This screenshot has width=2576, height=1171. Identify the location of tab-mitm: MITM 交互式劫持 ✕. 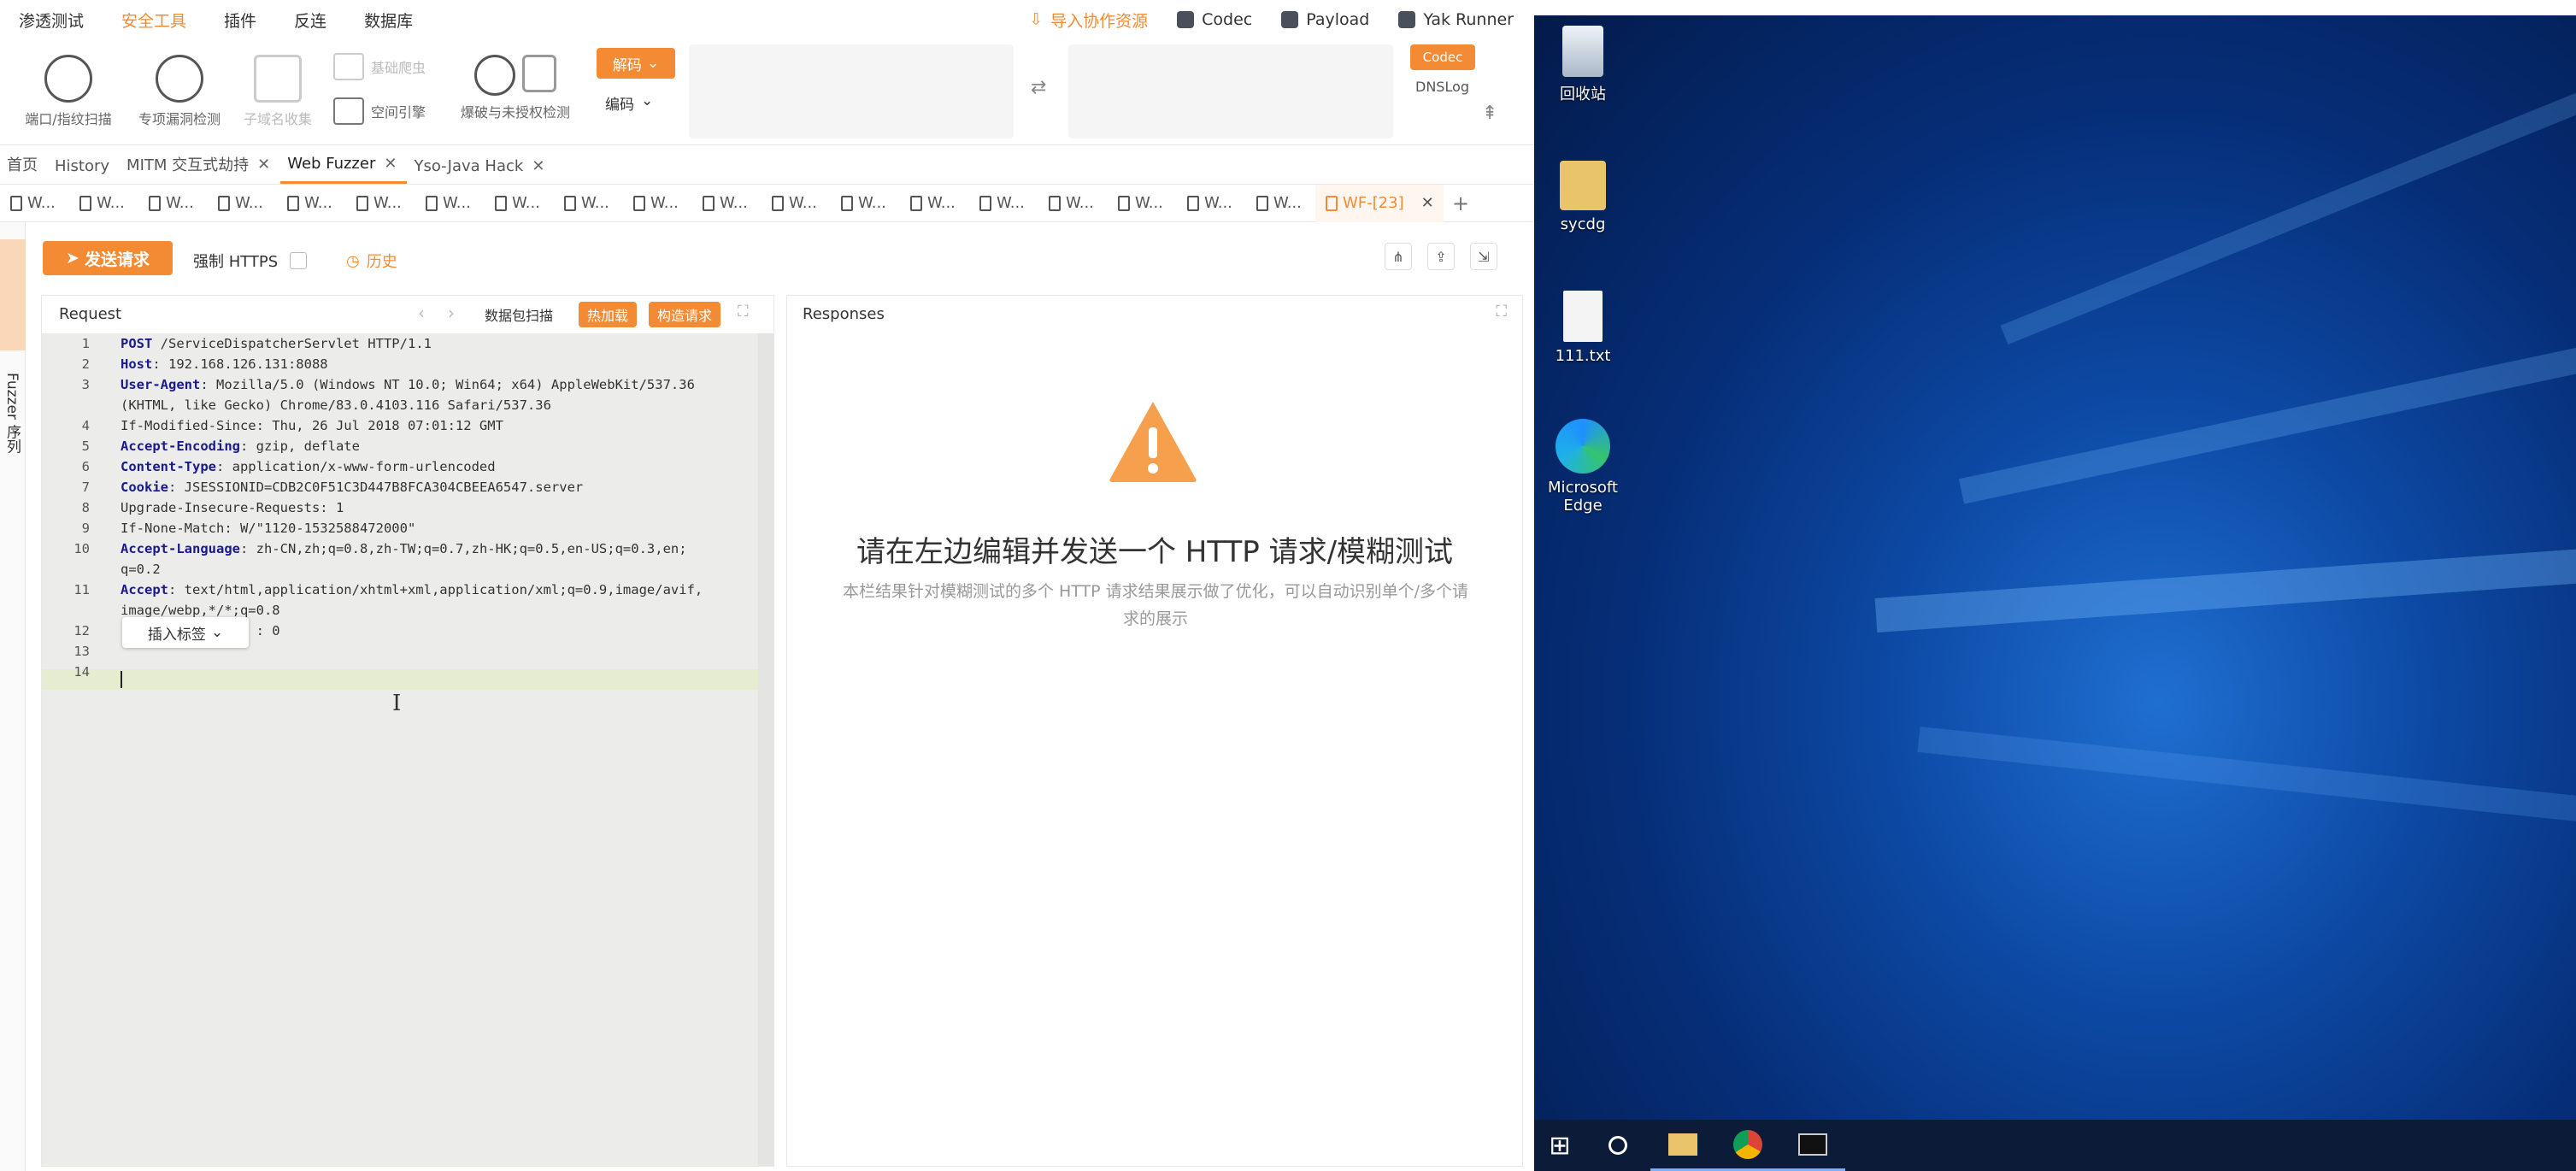
(200, 168).